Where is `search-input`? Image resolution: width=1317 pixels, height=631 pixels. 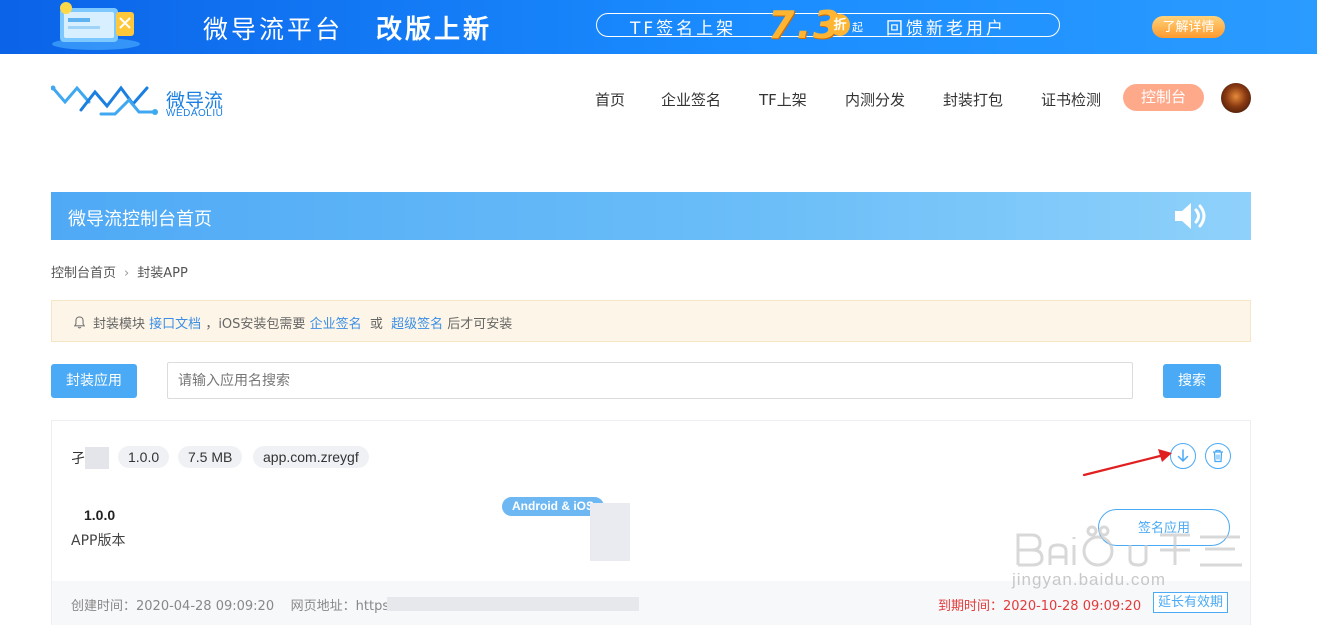 search-input is located at coordinates (650, 380).